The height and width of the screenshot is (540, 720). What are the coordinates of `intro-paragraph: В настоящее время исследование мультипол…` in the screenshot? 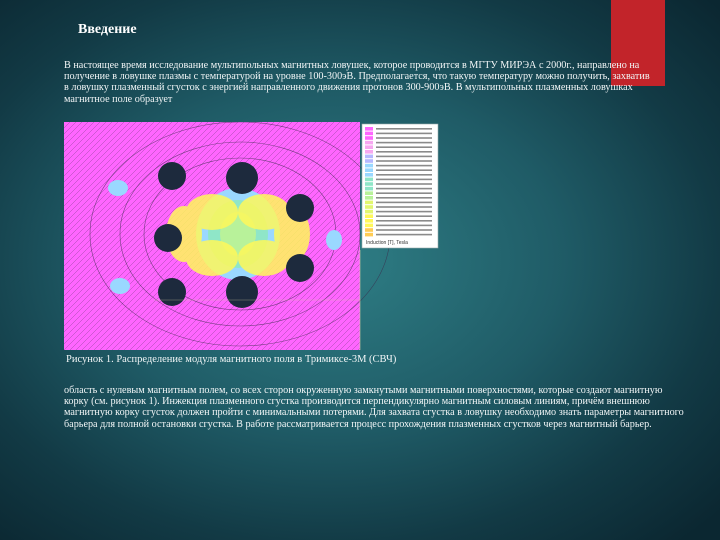 It's located at (357, 82).